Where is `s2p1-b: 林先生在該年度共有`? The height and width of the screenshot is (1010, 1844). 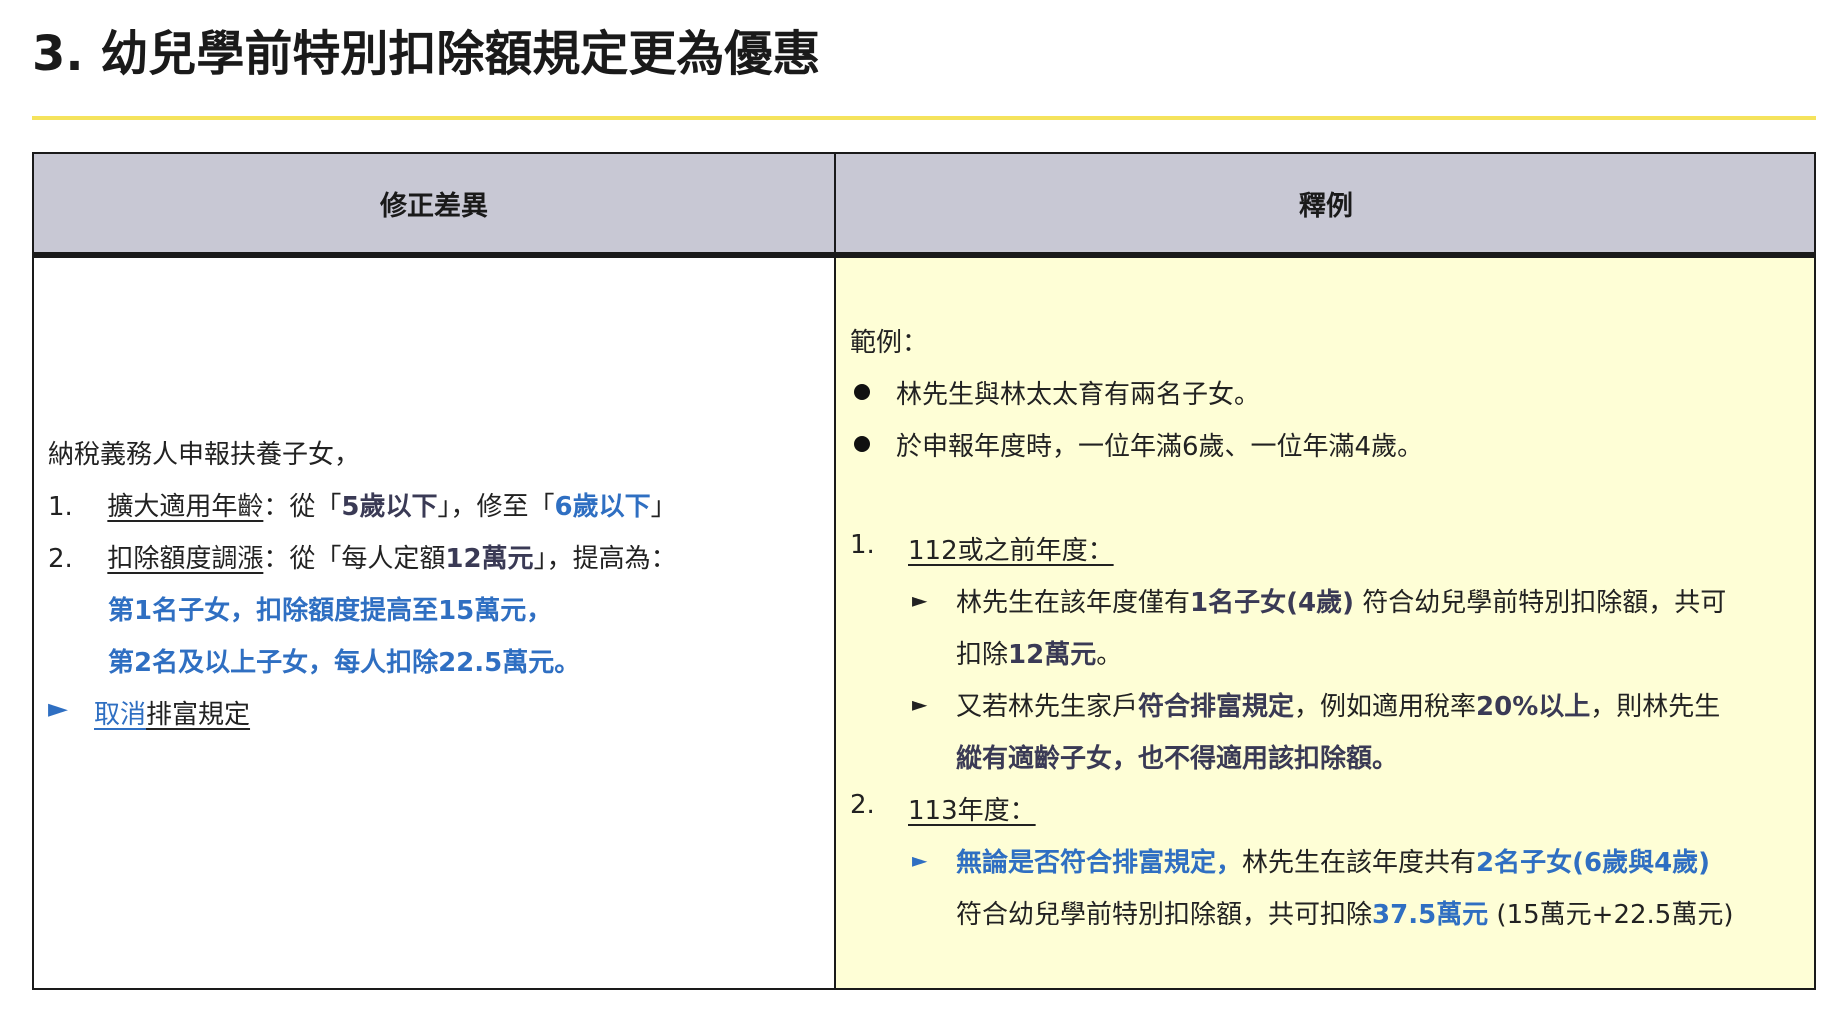 s2p1-b: 林先生在該年度共有 is located at coordinates (1359, 863).